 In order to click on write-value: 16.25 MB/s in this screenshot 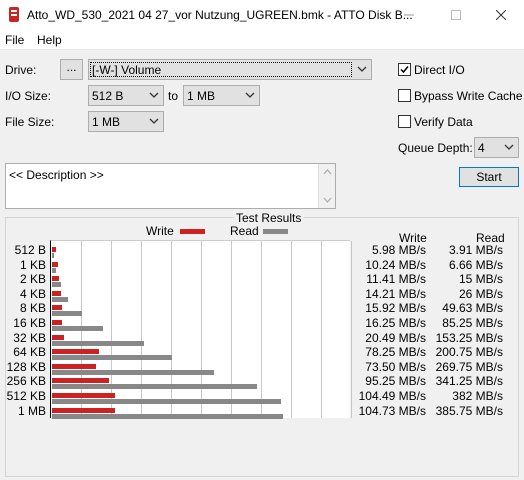, I will do `click(395, 323)`.